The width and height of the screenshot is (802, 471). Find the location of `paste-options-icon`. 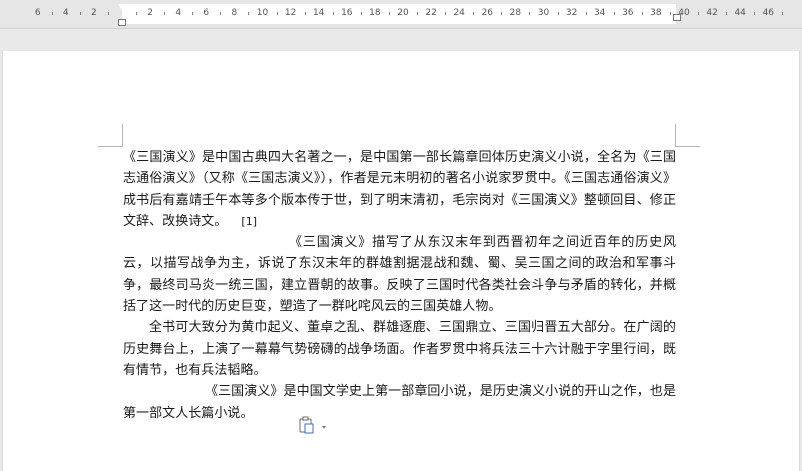

paste-options-icon is located at coordinates (312, 425).